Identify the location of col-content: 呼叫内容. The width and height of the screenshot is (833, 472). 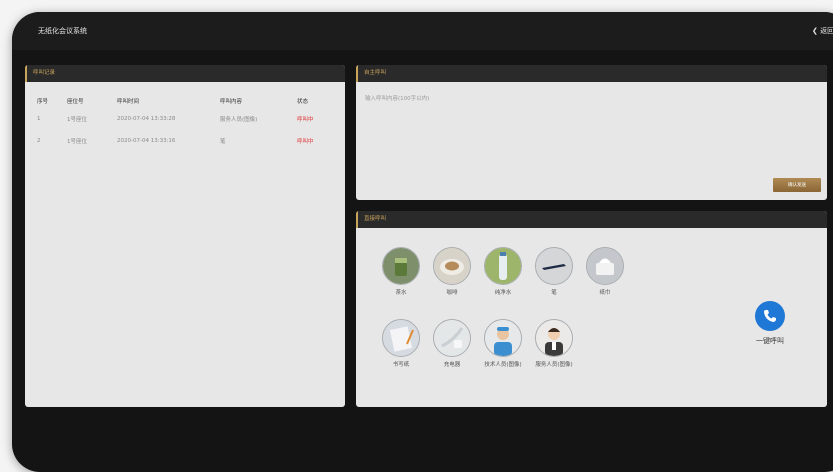
(231, 102).